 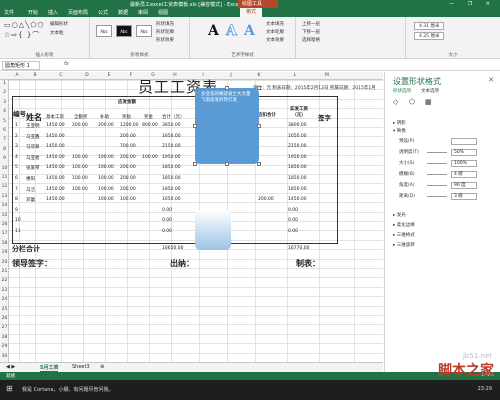 I want to click on column-header: F, so click(x=131, y=75).